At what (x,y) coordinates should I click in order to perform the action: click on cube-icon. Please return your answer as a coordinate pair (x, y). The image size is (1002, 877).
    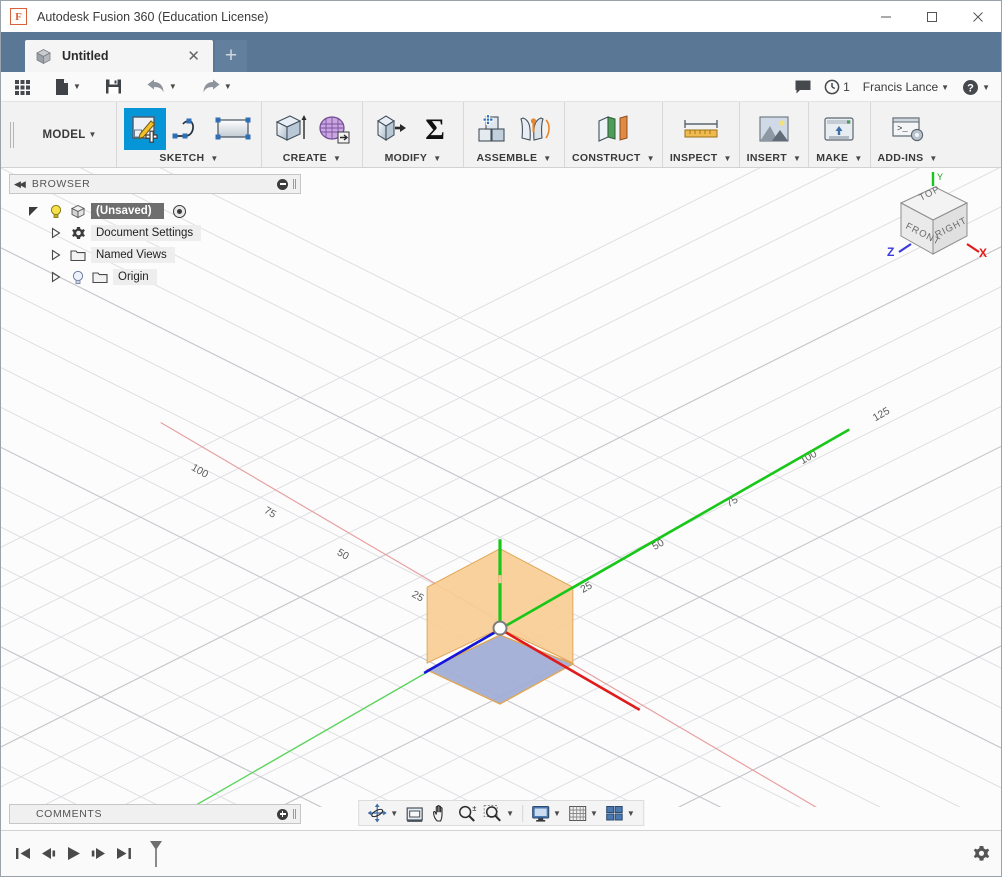
    Looking at the image, I should click on (43, 56).